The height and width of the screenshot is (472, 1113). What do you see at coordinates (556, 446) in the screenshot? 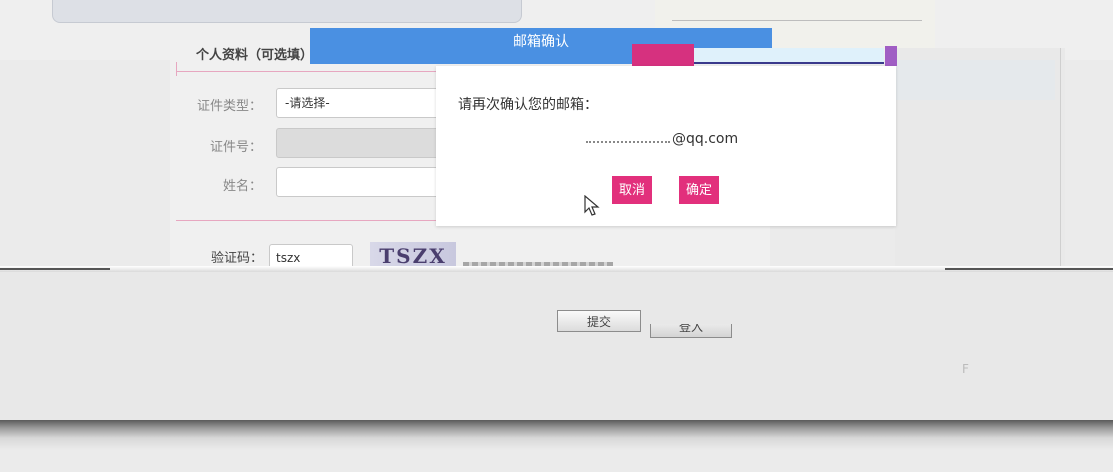
I see `bottom-shadow` at bounding box center [556, 446].